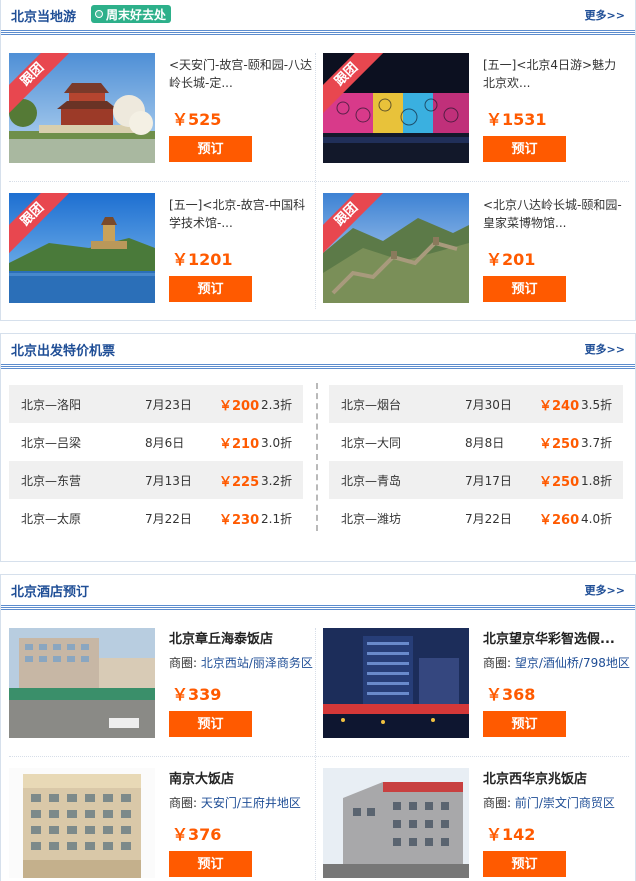 Image resolution: width=636 pixels, height=881 pixels. Describe the element at coordinates (51, 480) in the screenshot. I see `flight-route: 北京—东营` at that location.